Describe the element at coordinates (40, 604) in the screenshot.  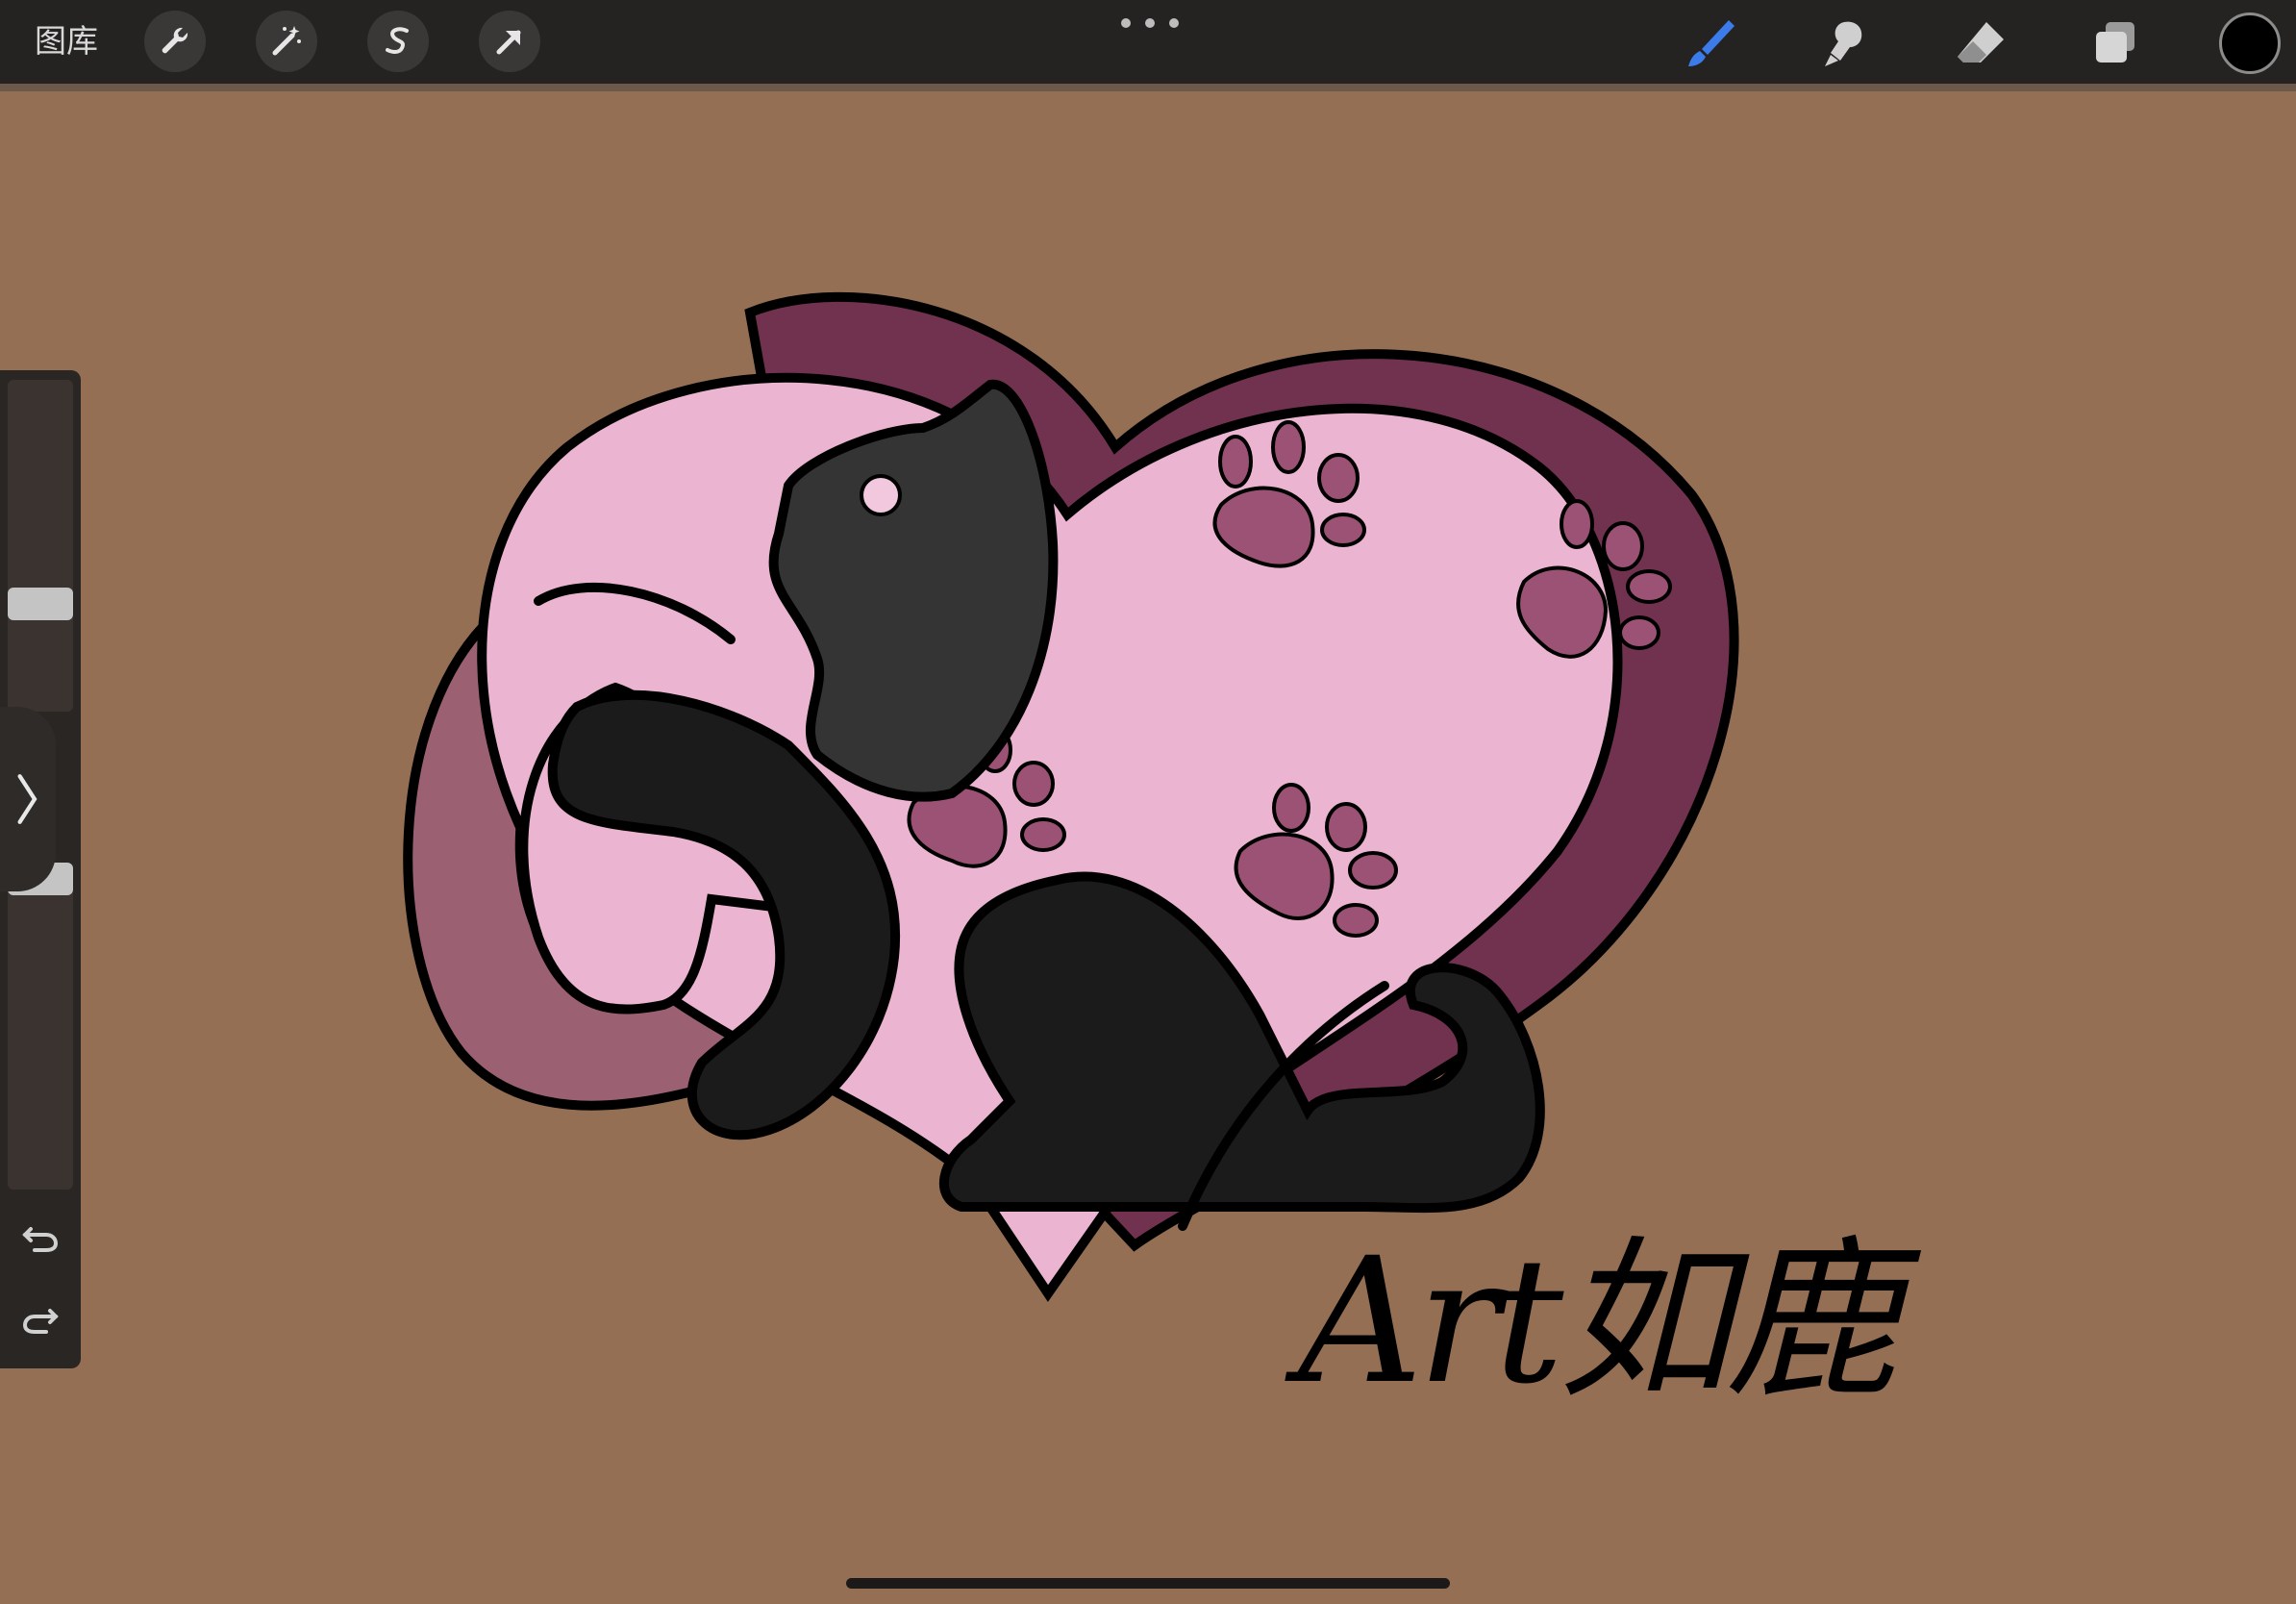
I see `brush-size-thumb` at that location.